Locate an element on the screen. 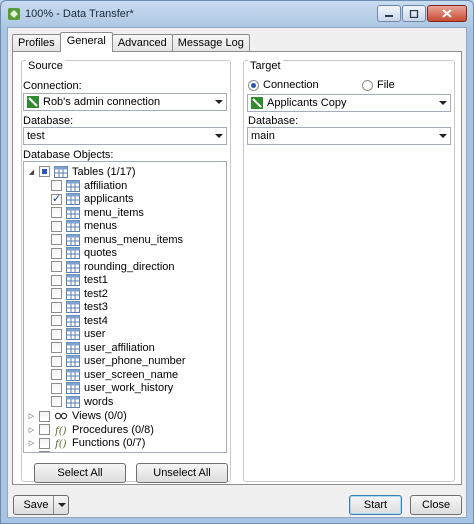 This screenshot has width=474, height=524. tab-bar: Profiles General Advanced Message Log is located at coordinates (131, 42).